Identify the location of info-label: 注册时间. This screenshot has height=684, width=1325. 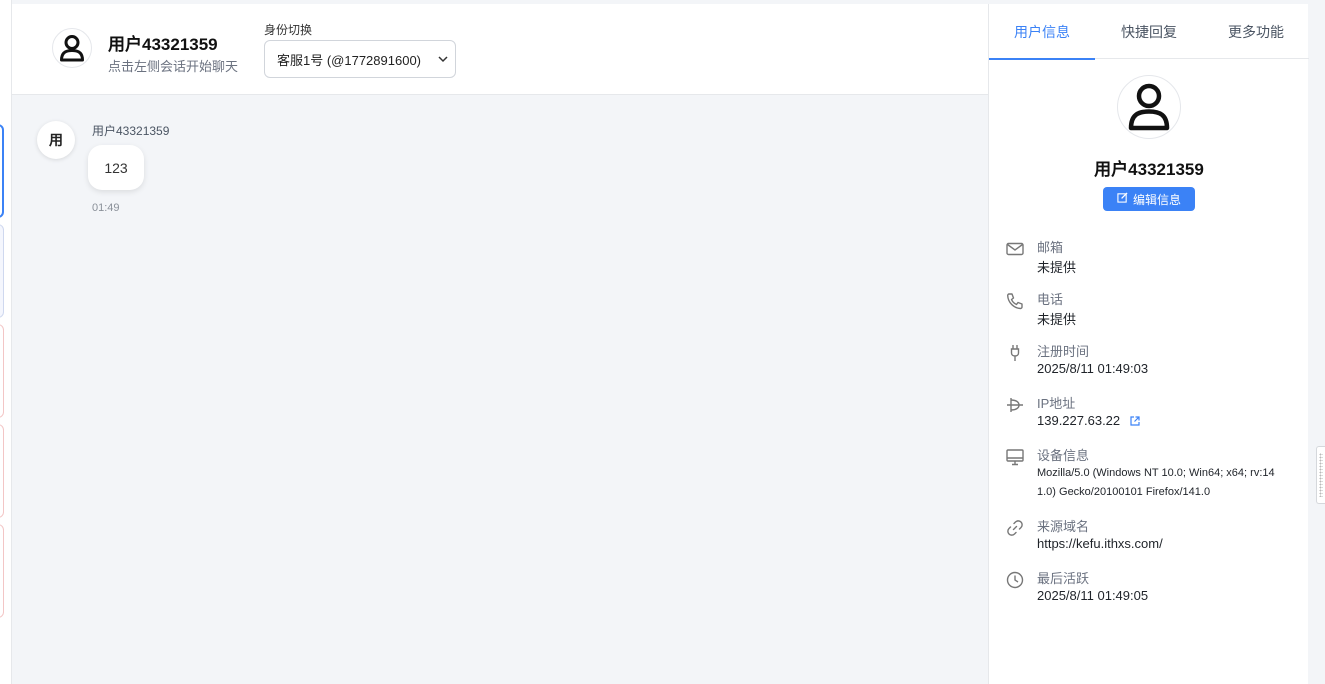
(1063, 351).